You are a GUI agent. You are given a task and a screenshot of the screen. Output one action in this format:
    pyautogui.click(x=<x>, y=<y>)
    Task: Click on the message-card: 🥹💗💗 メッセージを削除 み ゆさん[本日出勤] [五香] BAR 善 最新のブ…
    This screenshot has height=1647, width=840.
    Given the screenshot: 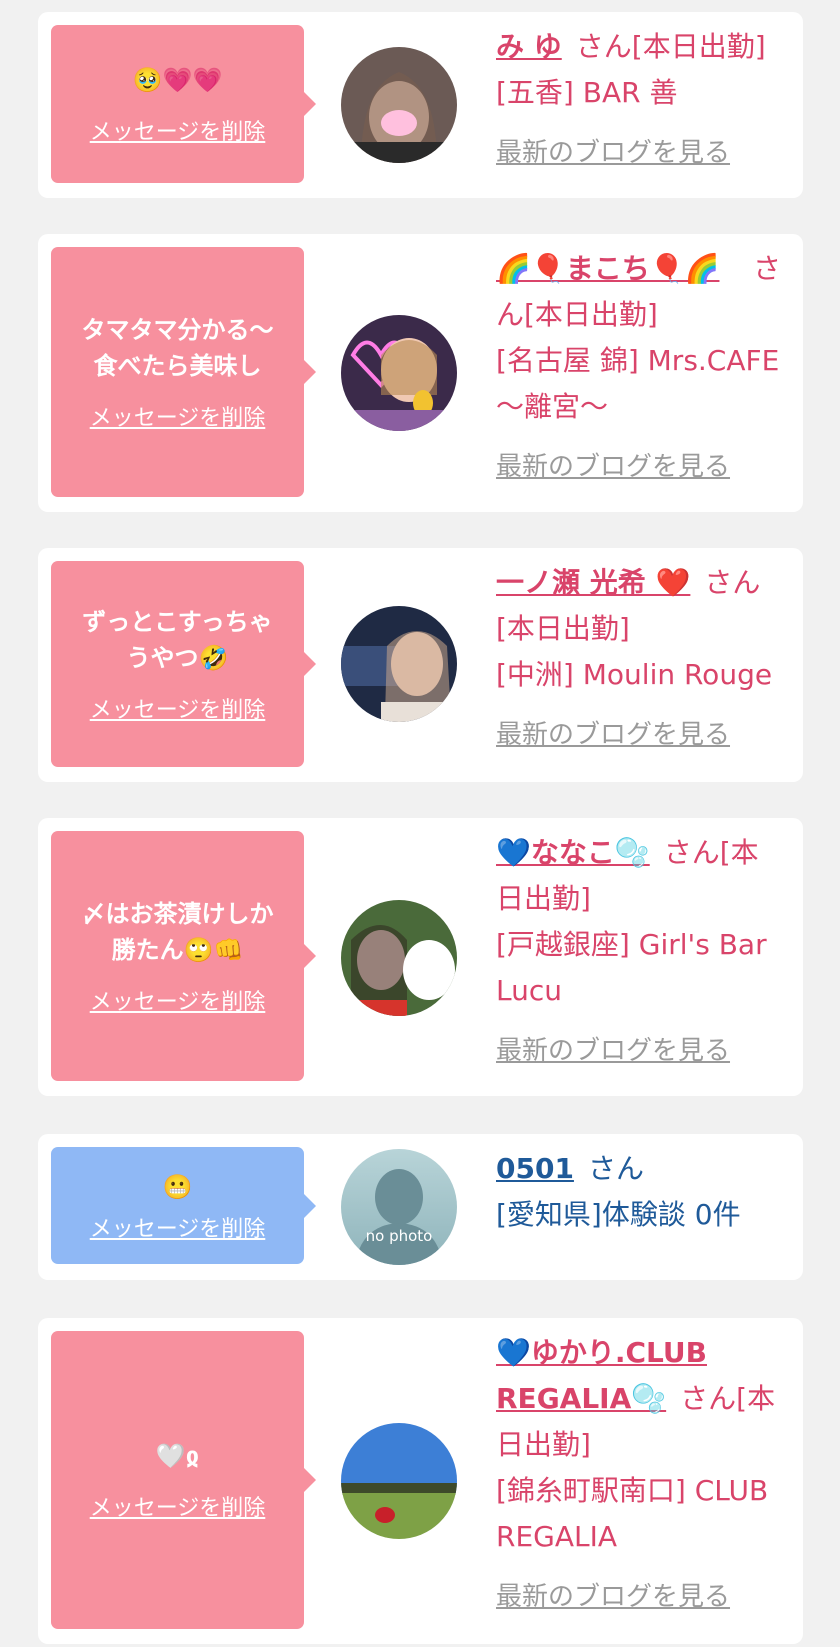 What is the action you would take?
    pyautogui.click(x=420, y=105)
    